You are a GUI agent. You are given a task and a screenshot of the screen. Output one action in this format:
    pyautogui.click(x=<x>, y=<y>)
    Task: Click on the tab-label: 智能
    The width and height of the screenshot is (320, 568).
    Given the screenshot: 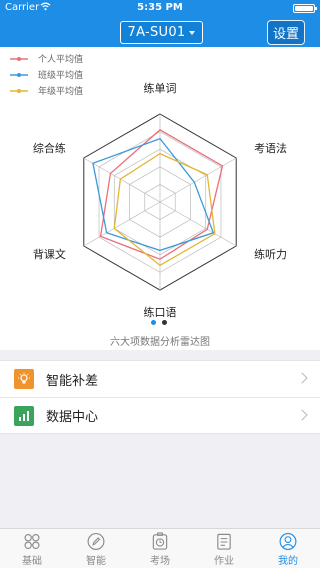 What is the action you would take?
    pyautogui.click(x=96, y=561)
    